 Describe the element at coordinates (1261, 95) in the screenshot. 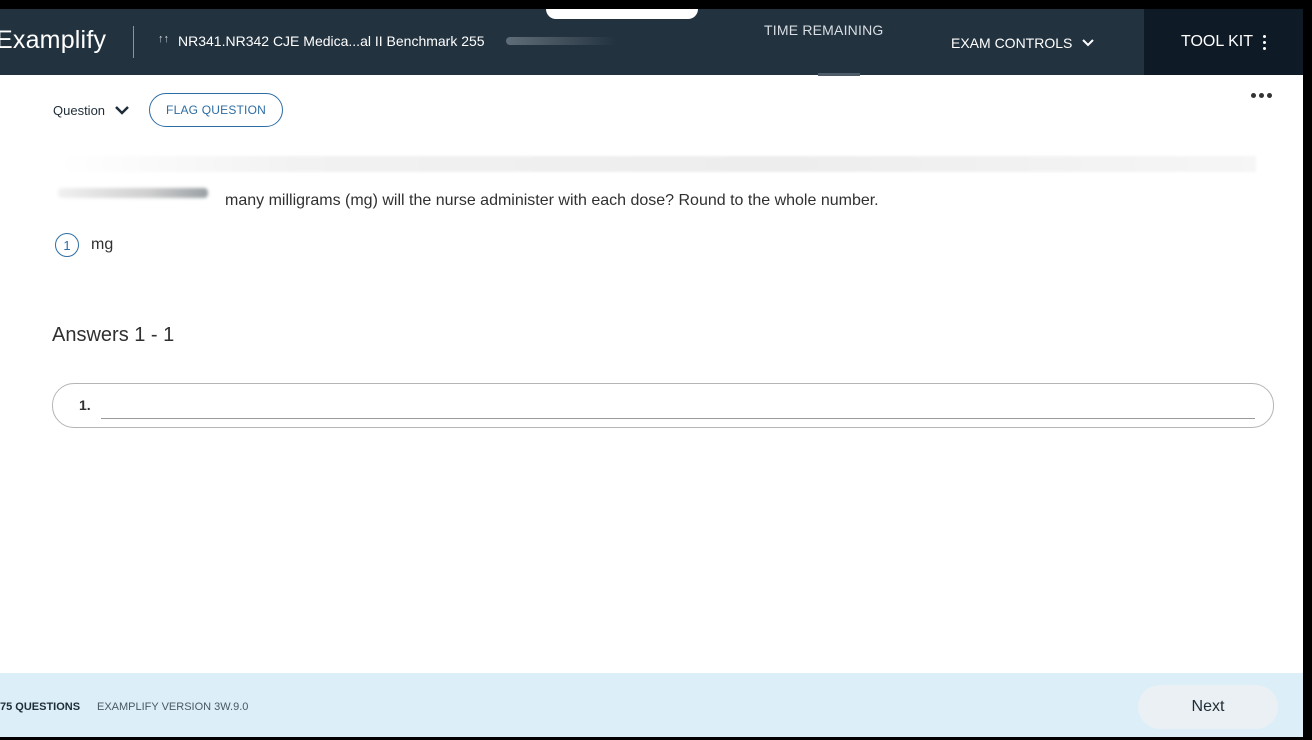

I see `more-options-icon` at that location.